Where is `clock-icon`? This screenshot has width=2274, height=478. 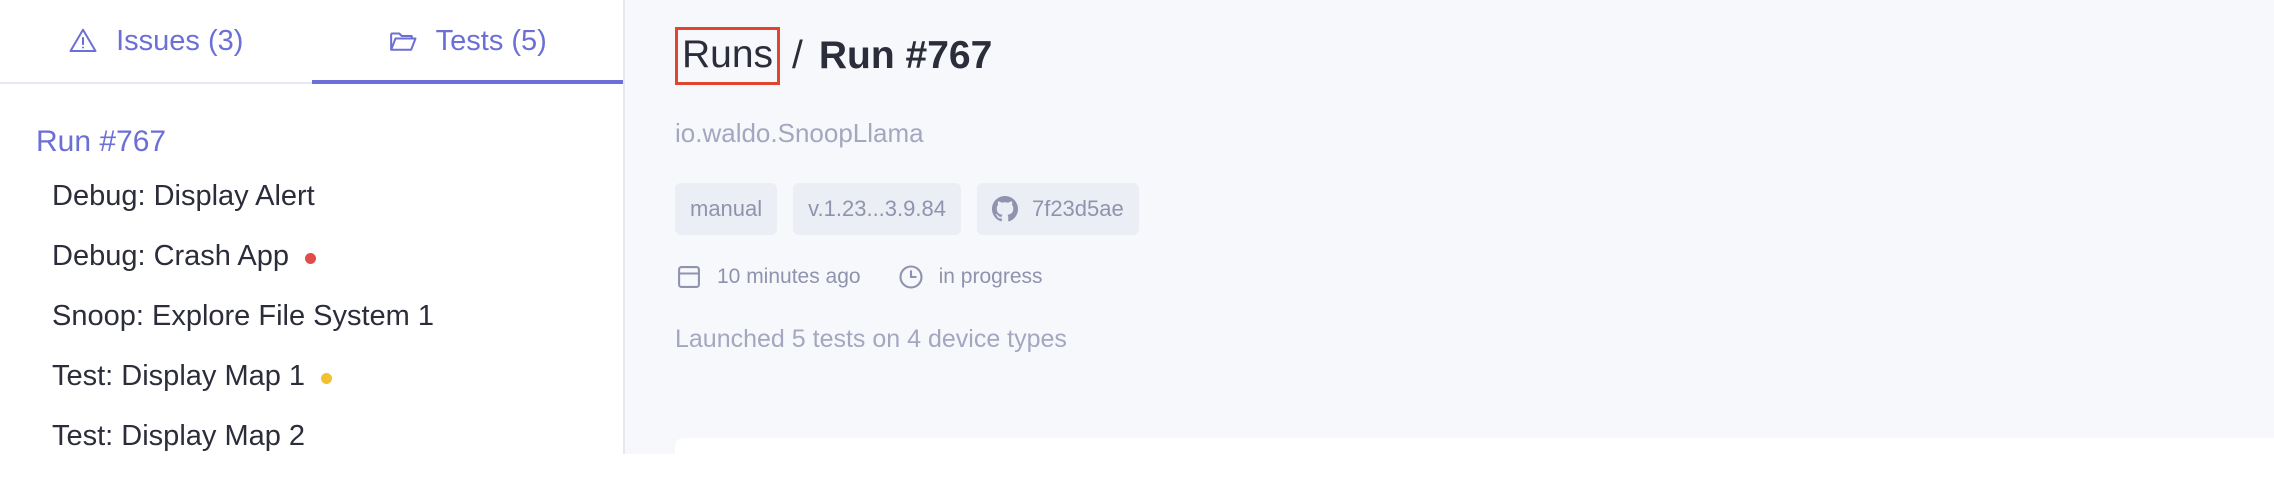
clock-icon is located at coordinates (911, 277).